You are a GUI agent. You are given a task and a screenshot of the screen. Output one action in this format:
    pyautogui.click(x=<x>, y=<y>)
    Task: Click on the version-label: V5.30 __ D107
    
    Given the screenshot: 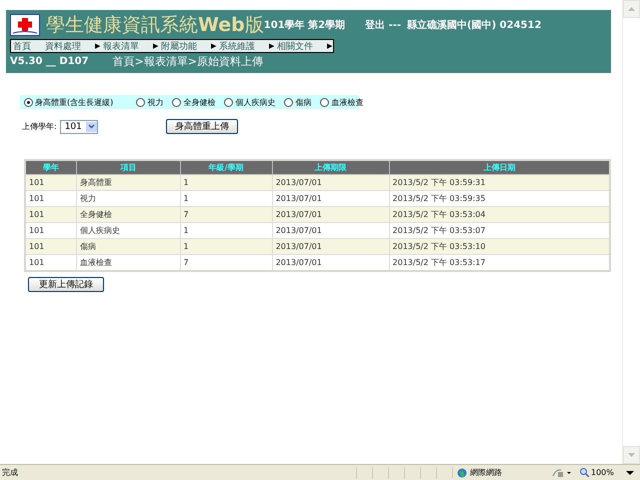 What is the action you would take?
    pyautogui.click(x=49, y=61)
    